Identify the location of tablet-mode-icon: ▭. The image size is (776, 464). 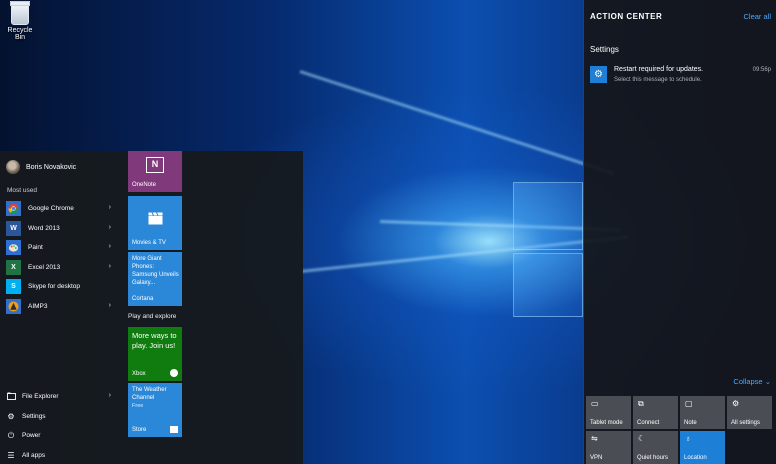
(595, 403).